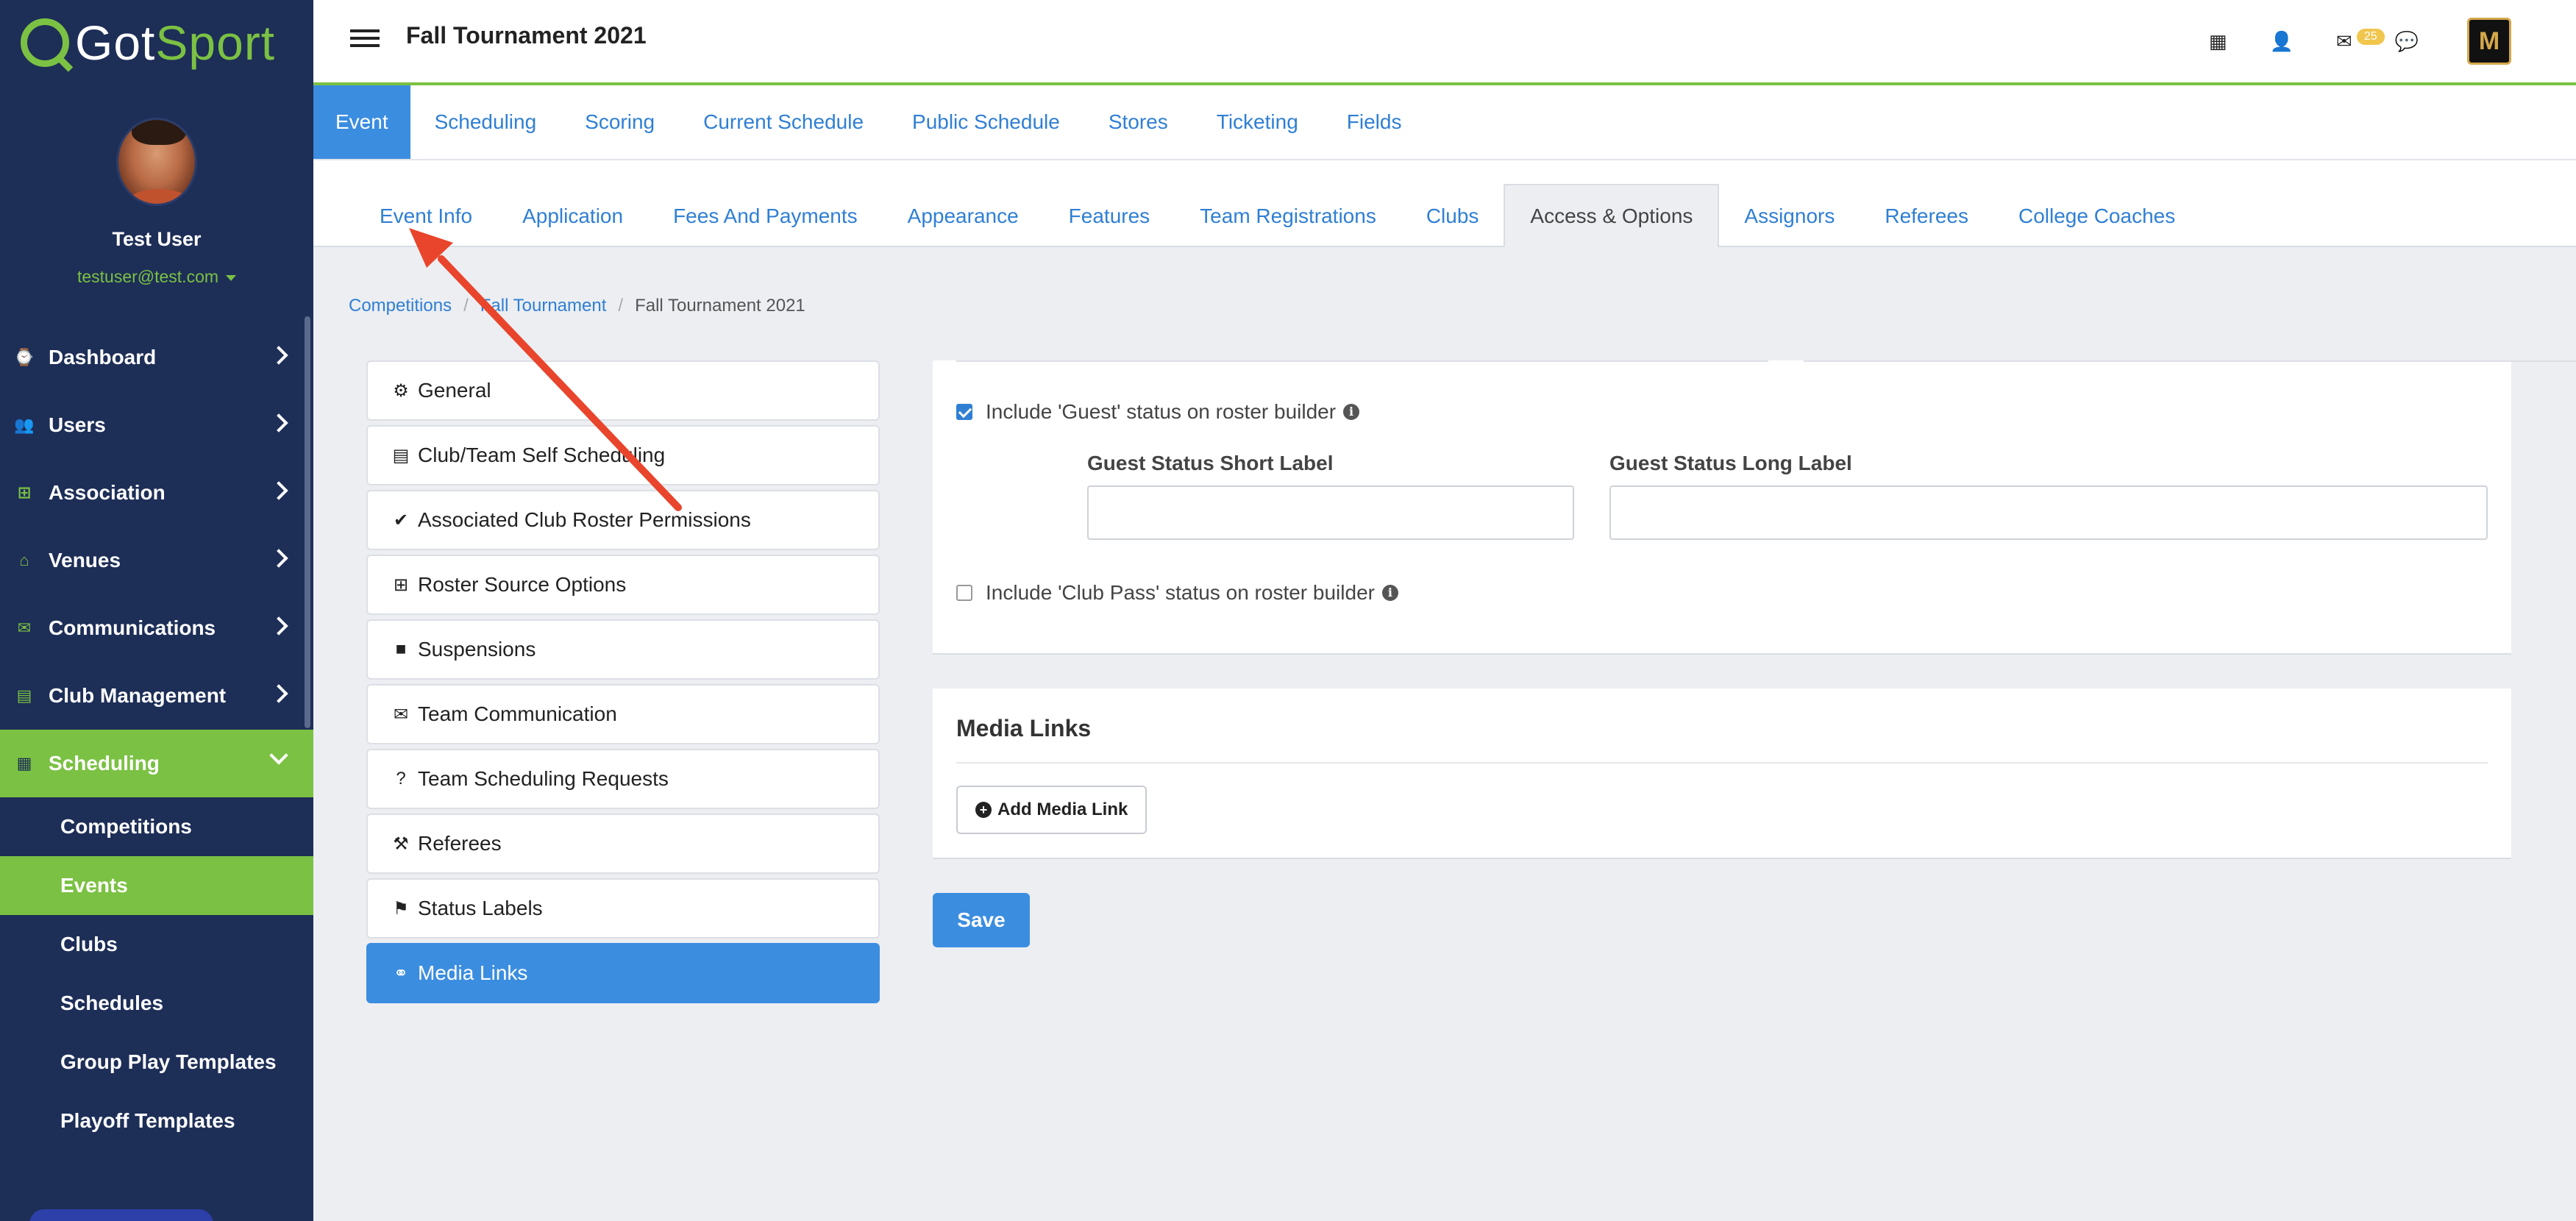  Describe the element at coordinates (623, 390) in the screenshot. I see `menu-item-general: ⚙ General` at that location.